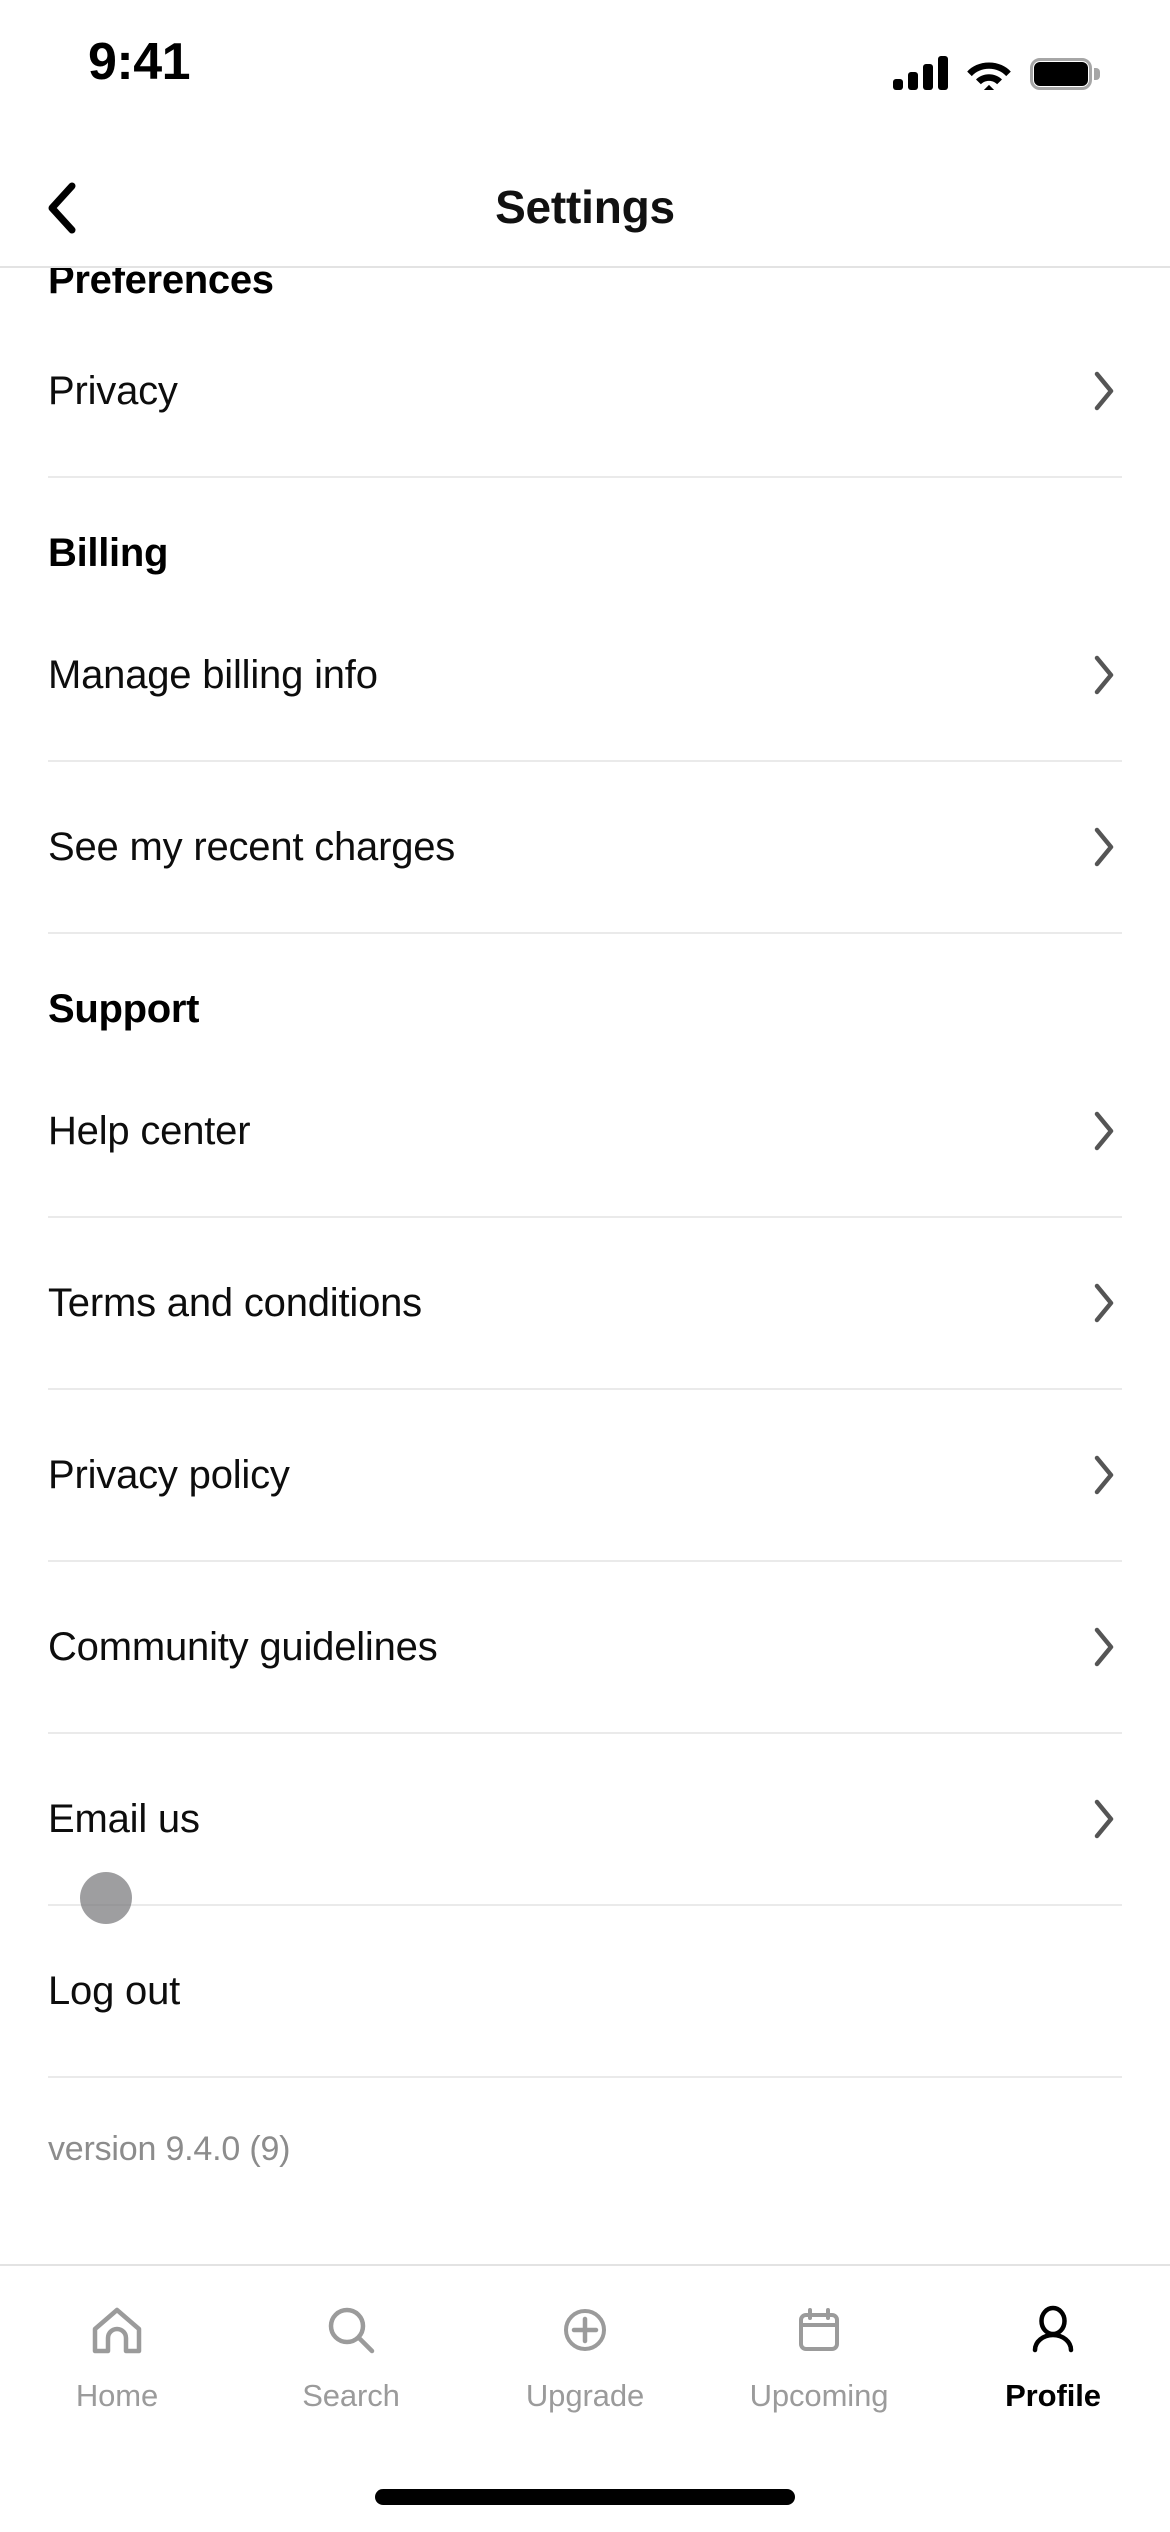 This screenshot has width=1170, height=2532. I want to click on section-header: Billing, so click(108, 553).